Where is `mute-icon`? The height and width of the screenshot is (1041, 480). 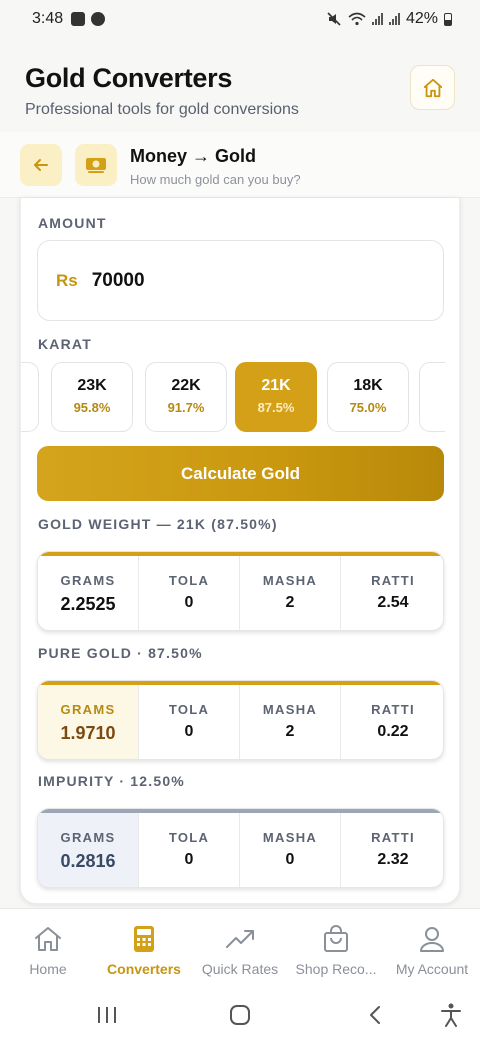
mute-icon is located at coordinates (334, 19).